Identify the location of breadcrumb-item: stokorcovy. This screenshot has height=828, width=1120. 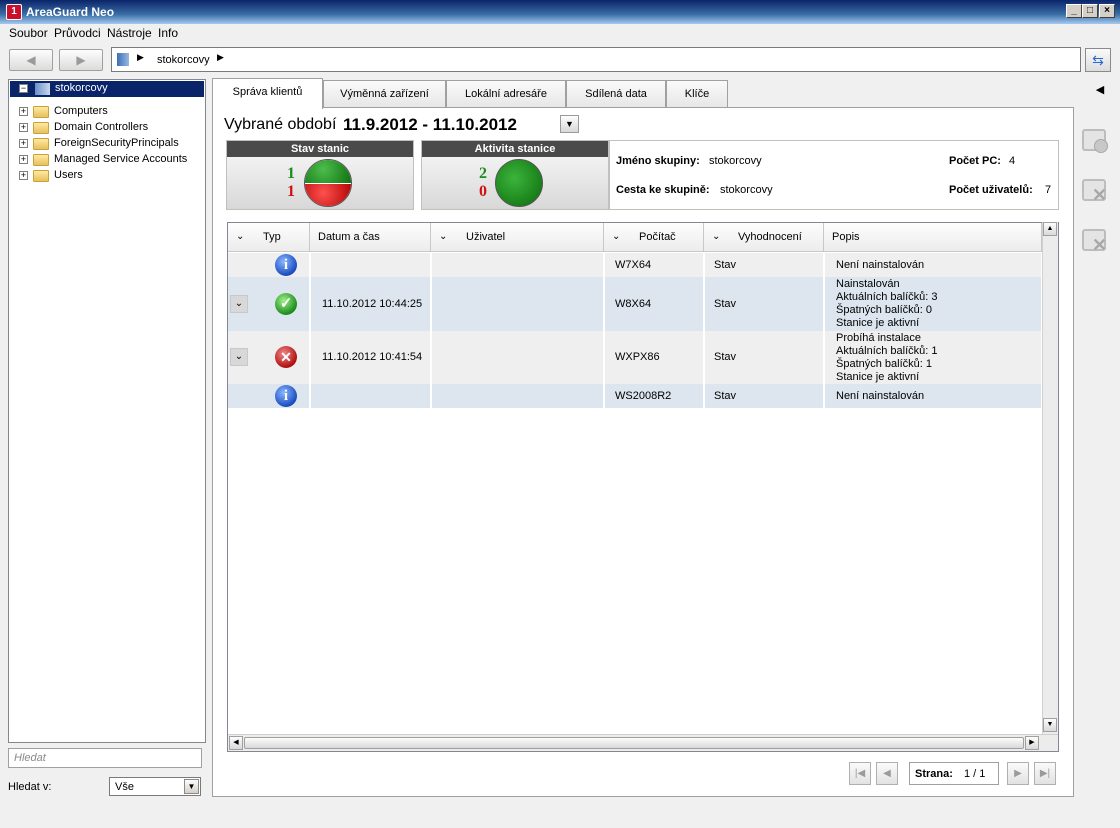
(183, 60).